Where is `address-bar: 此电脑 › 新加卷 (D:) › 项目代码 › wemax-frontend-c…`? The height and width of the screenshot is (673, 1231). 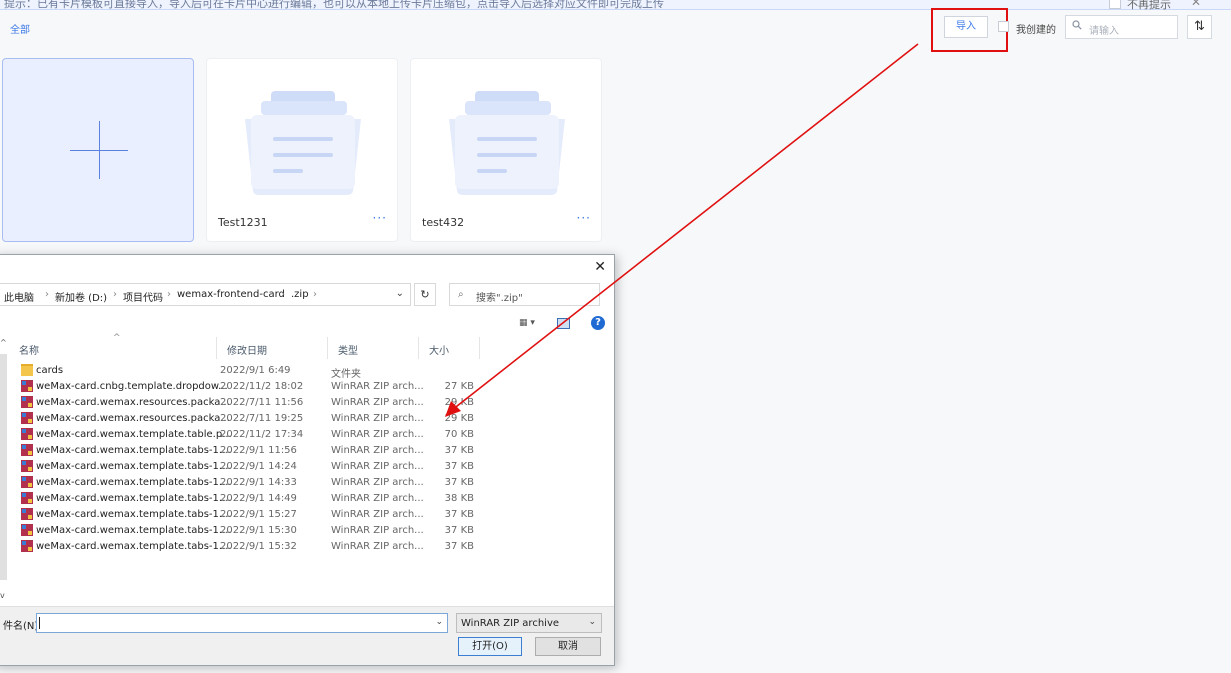 address-bar: 此电脑 › 新加卷 (D:) › 项目代码 › wemax-frontend-c… is located at coordinates (205, 294).